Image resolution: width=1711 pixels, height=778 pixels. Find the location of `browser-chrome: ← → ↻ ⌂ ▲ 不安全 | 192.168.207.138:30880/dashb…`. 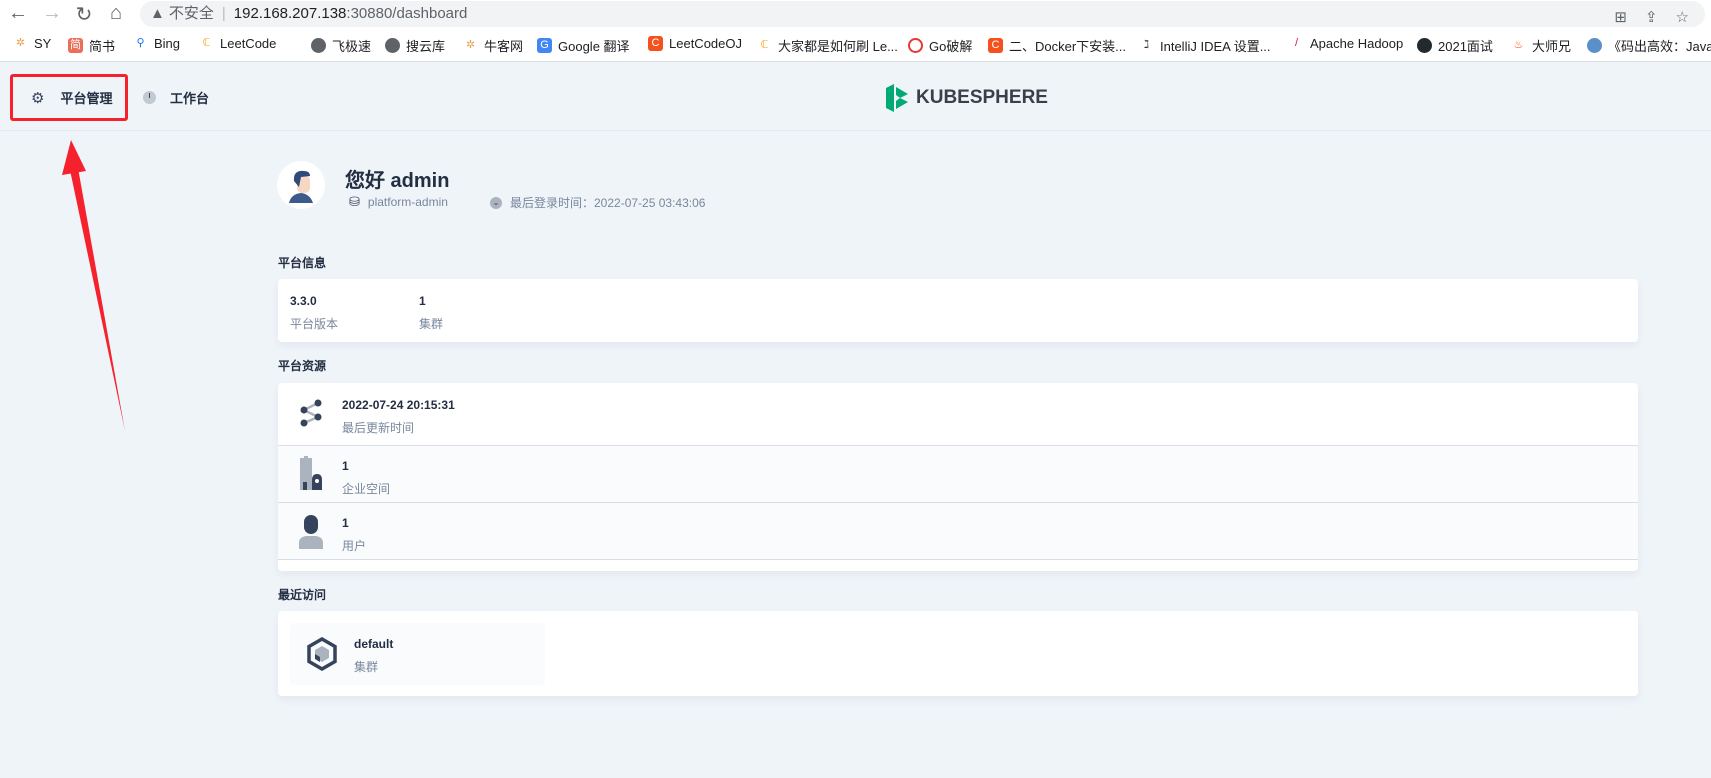

browser-chrome: ← → ↻ ⌂ ▲ 不安全 | 192.168.207.138:30880/dashb… is located at coordinates (855, 31).